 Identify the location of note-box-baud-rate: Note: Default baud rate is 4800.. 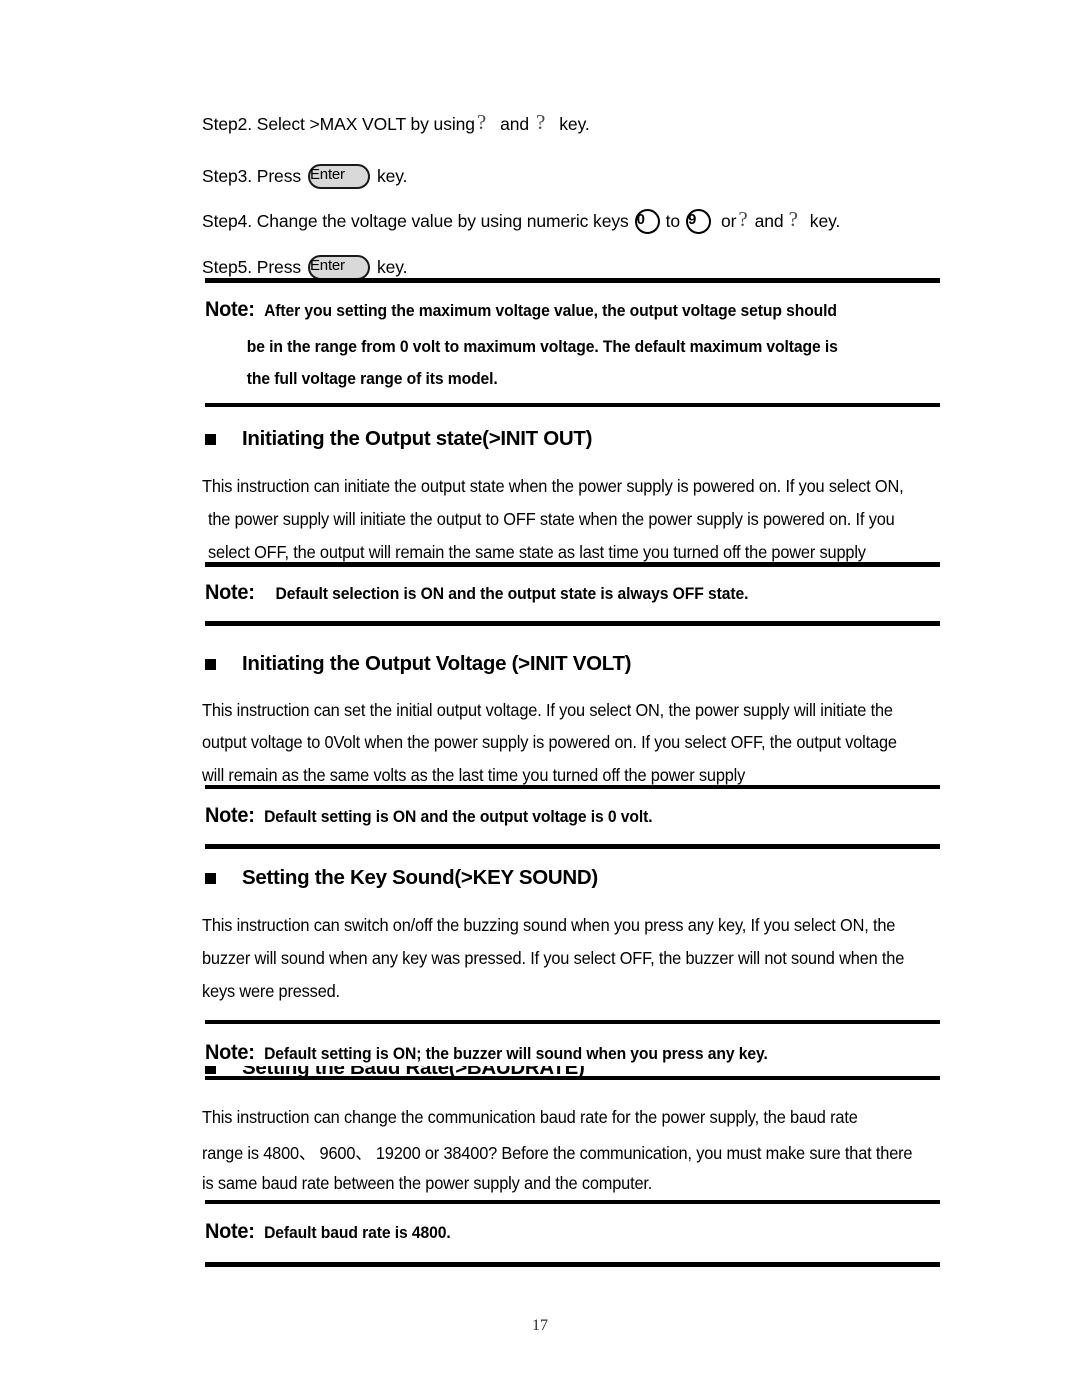
(572, 1233).